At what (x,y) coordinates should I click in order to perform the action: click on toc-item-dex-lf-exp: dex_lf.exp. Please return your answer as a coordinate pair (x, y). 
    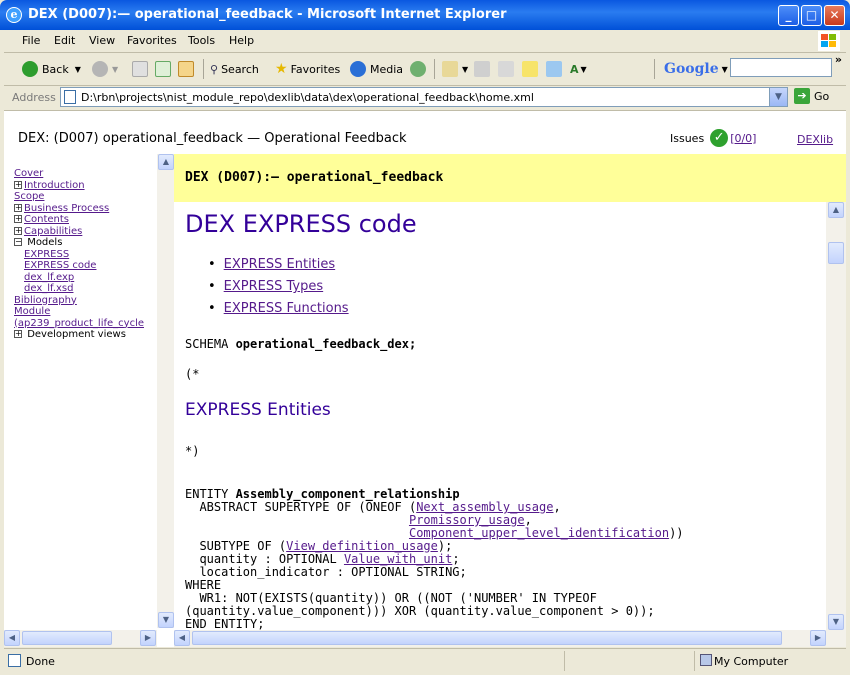
    Looking at the image, I should click on (89, 278).